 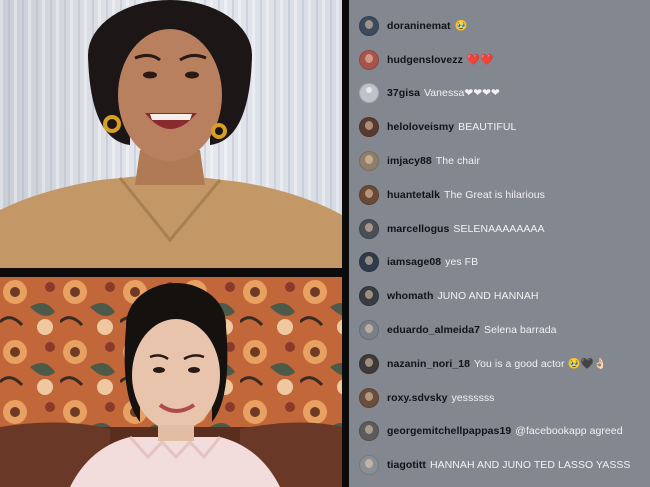 I want to click on comment-username: eduardo_almeida7, so click(x=433, y=330).